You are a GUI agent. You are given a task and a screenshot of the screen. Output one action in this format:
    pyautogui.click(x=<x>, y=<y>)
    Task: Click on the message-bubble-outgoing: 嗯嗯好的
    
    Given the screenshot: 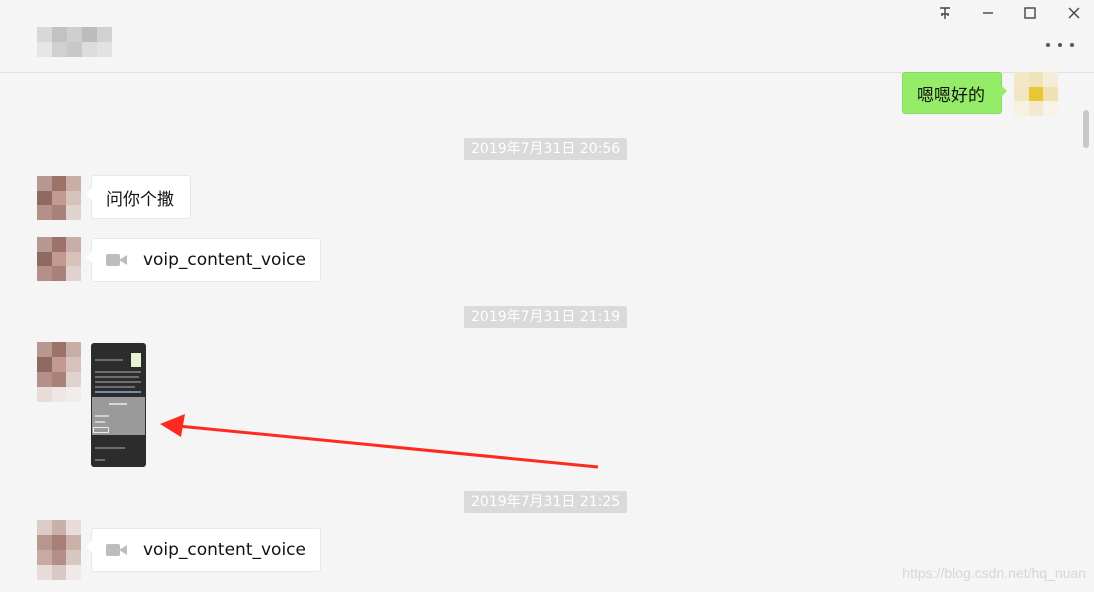 What is the action you would take?
    pyautogui.click(x=954, y=93)
    